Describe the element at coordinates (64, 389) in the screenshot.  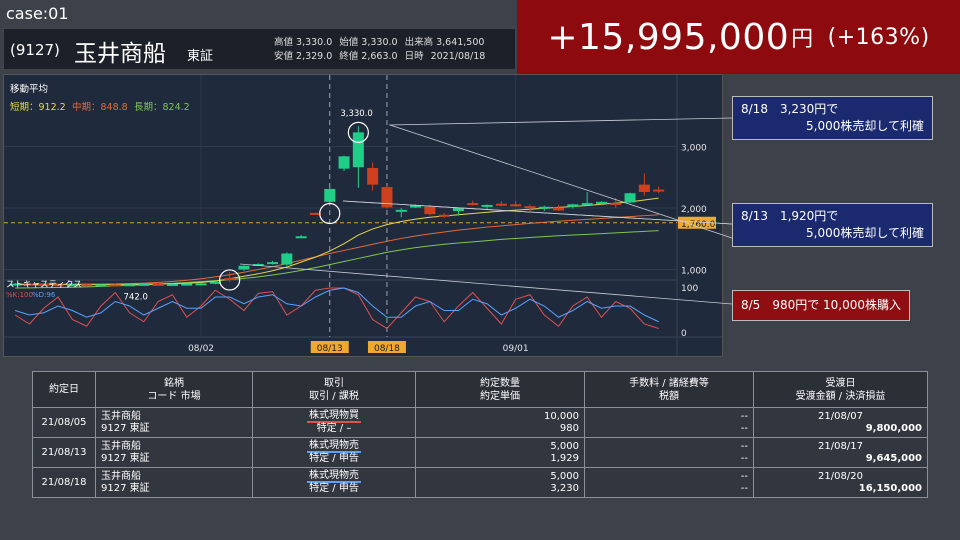
I see `col-header: 約定日` at that location.